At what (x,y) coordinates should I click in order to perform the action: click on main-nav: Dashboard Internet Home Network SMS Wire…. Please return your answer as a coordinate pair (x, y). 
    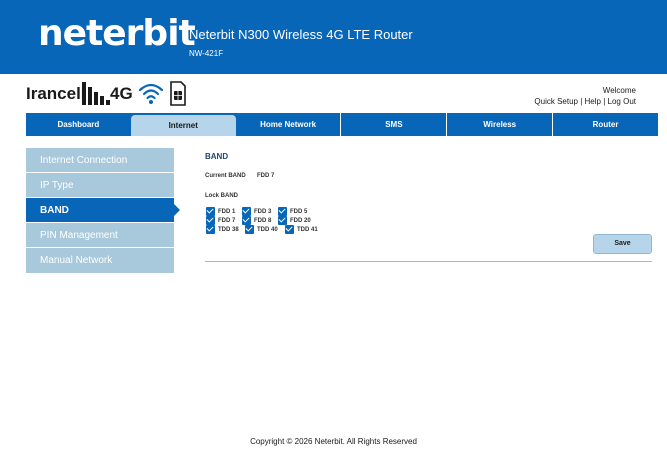
    Looking at the image, I should click on (342, 124).